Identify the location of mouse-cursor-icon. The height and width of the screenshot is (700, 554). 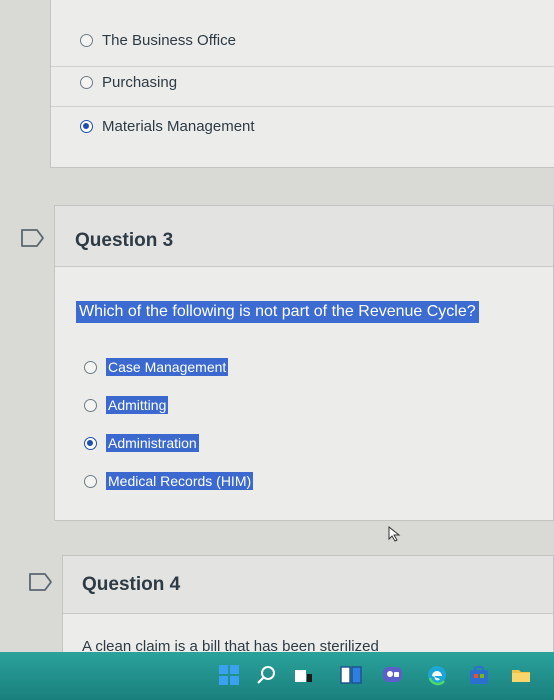
(394, 534).